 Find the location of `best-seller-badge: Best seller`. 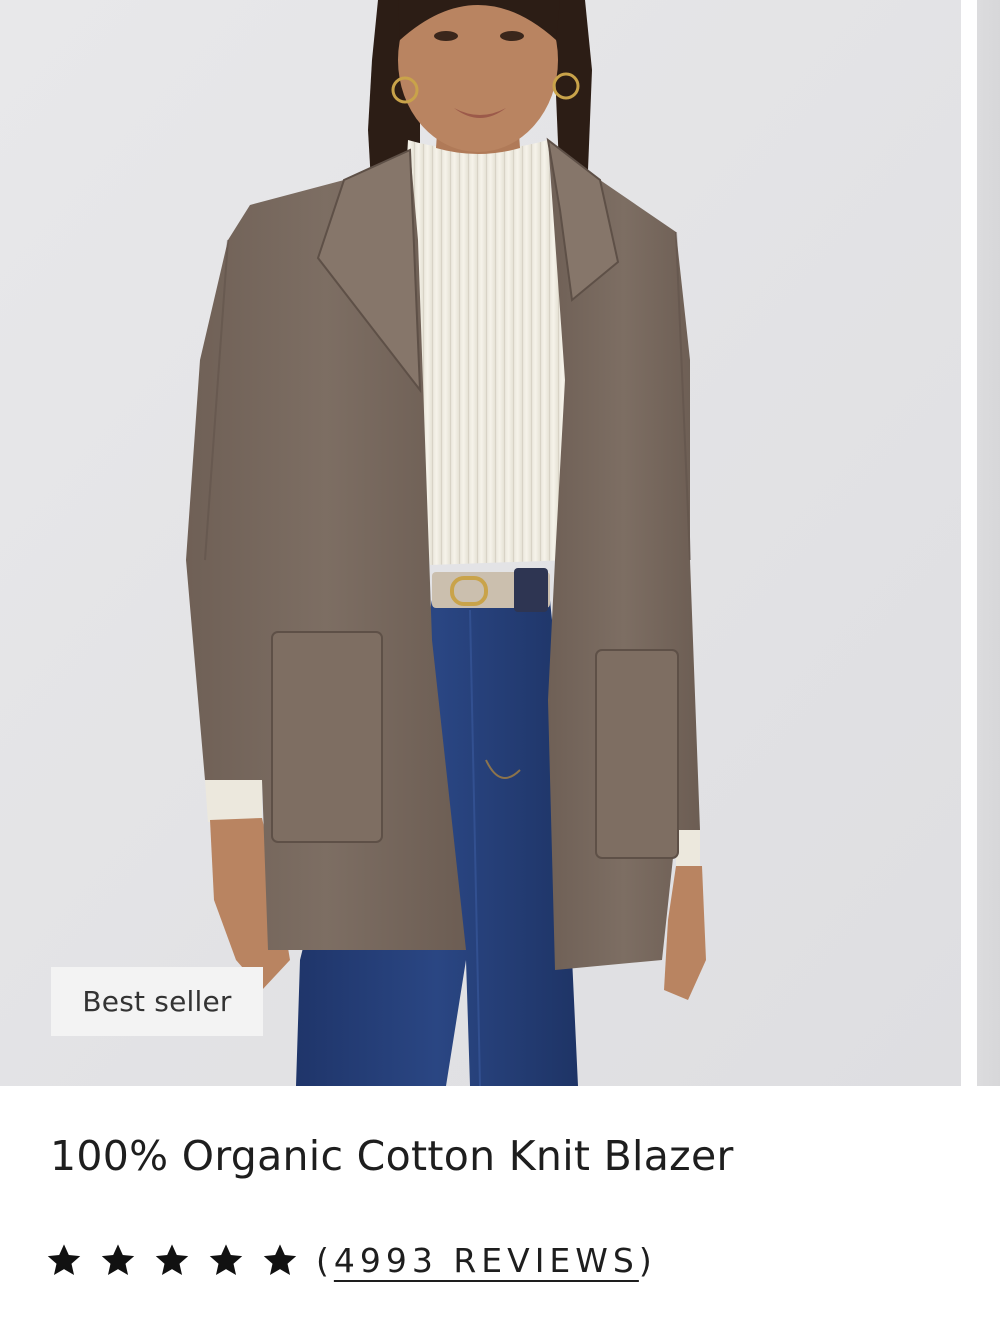

best-seller-badge: Best seller is located at coordinates (157, 1001).